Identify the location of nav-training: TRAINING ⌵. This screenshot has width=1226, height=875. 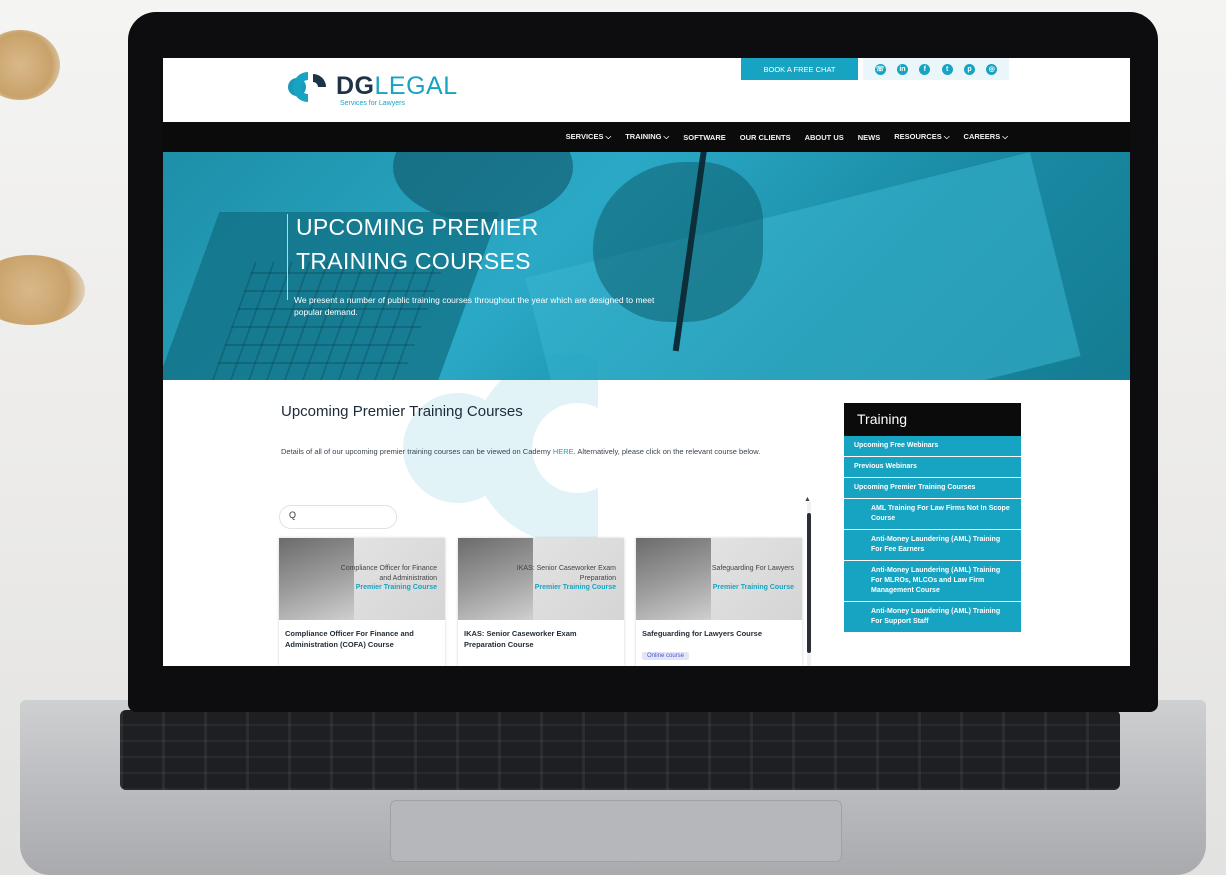
(647, 137).